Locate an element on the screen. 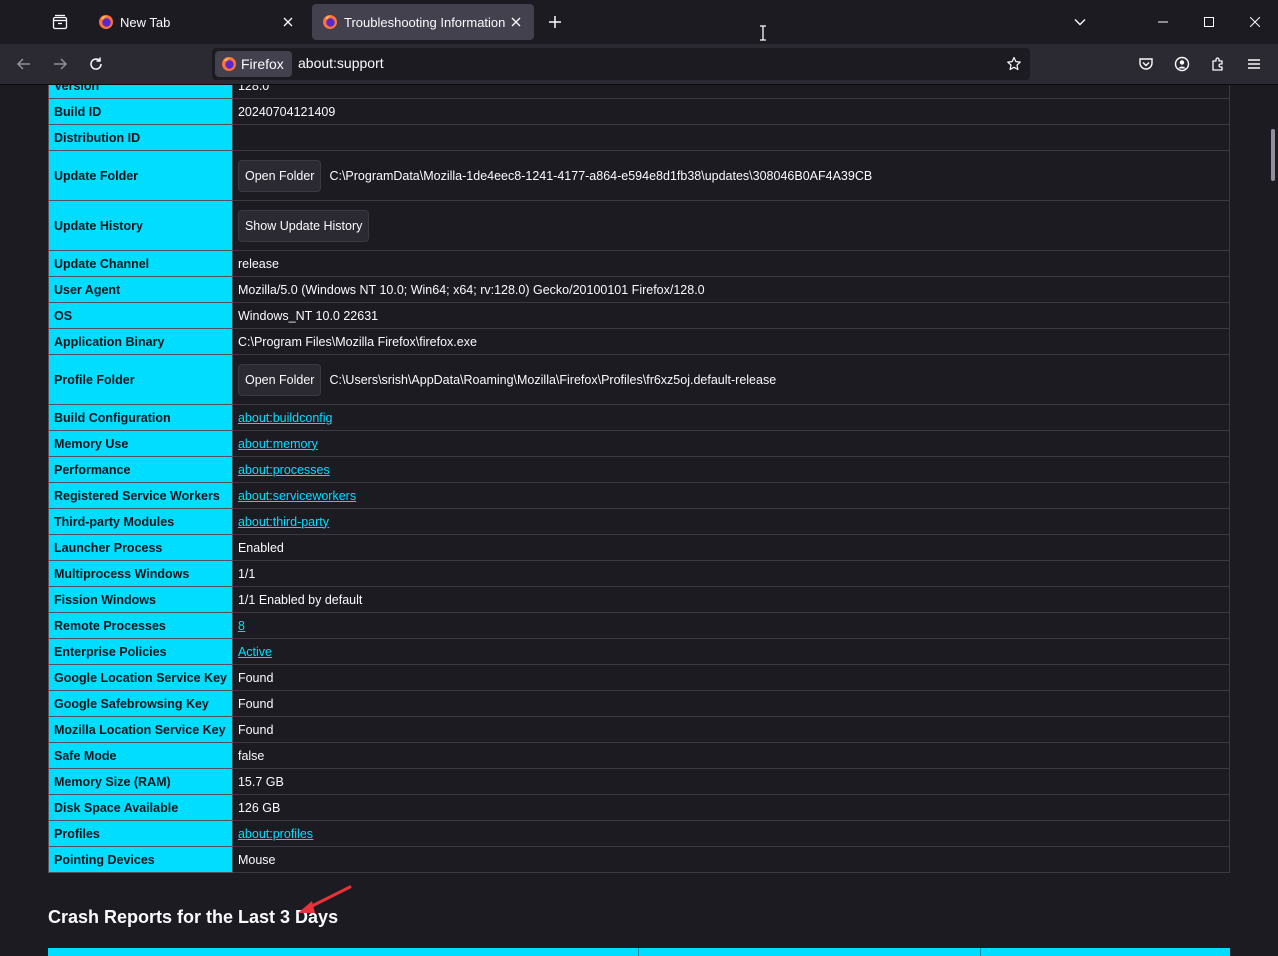  row-label: Fission Windows is located at coordinates (140, 599).